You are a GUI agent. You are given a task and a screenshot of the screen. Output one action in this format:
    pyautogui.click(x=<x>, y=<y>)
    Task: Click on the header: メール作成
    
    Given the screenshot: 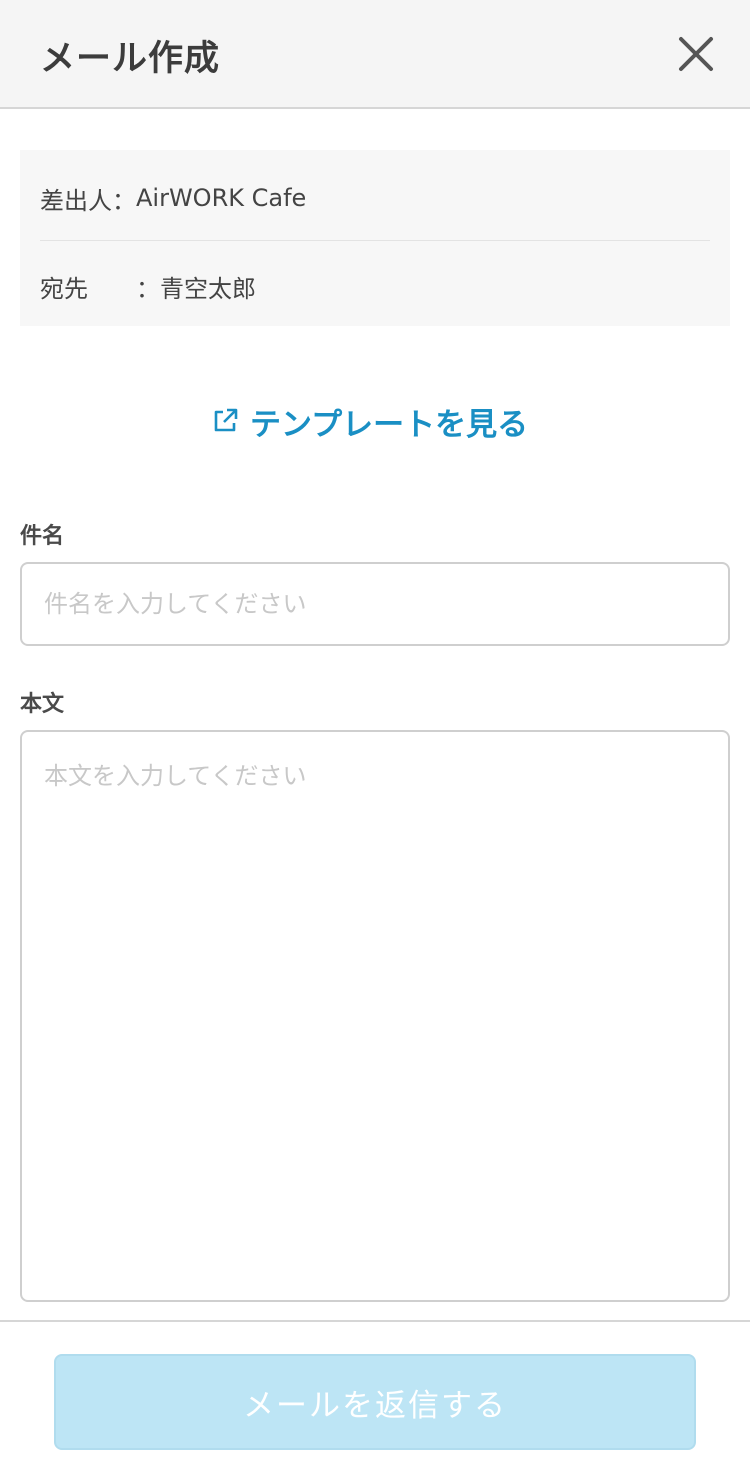 What is the action you would take?
    pyautogui.click(x=375, y=54)
    